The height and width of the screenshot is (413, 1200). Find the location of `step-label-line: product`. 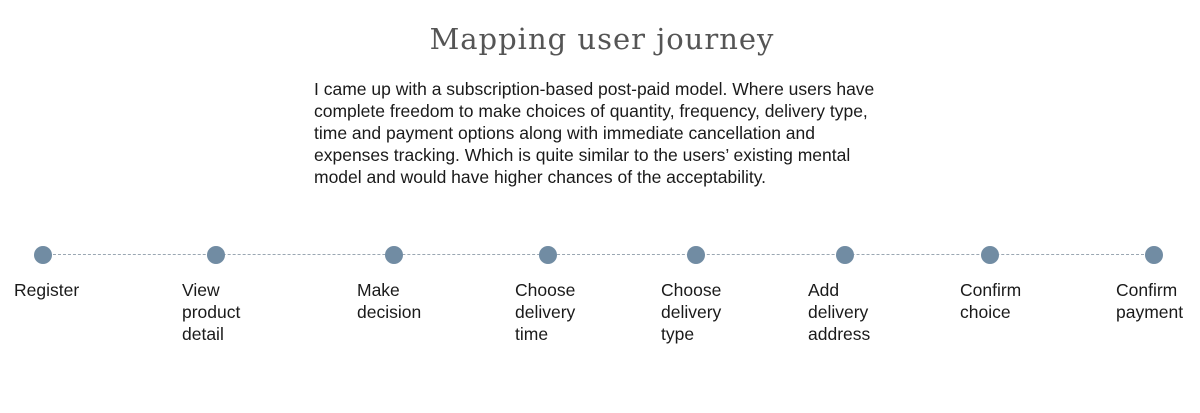

step-label-line: product is located at coordinates (211, 312).